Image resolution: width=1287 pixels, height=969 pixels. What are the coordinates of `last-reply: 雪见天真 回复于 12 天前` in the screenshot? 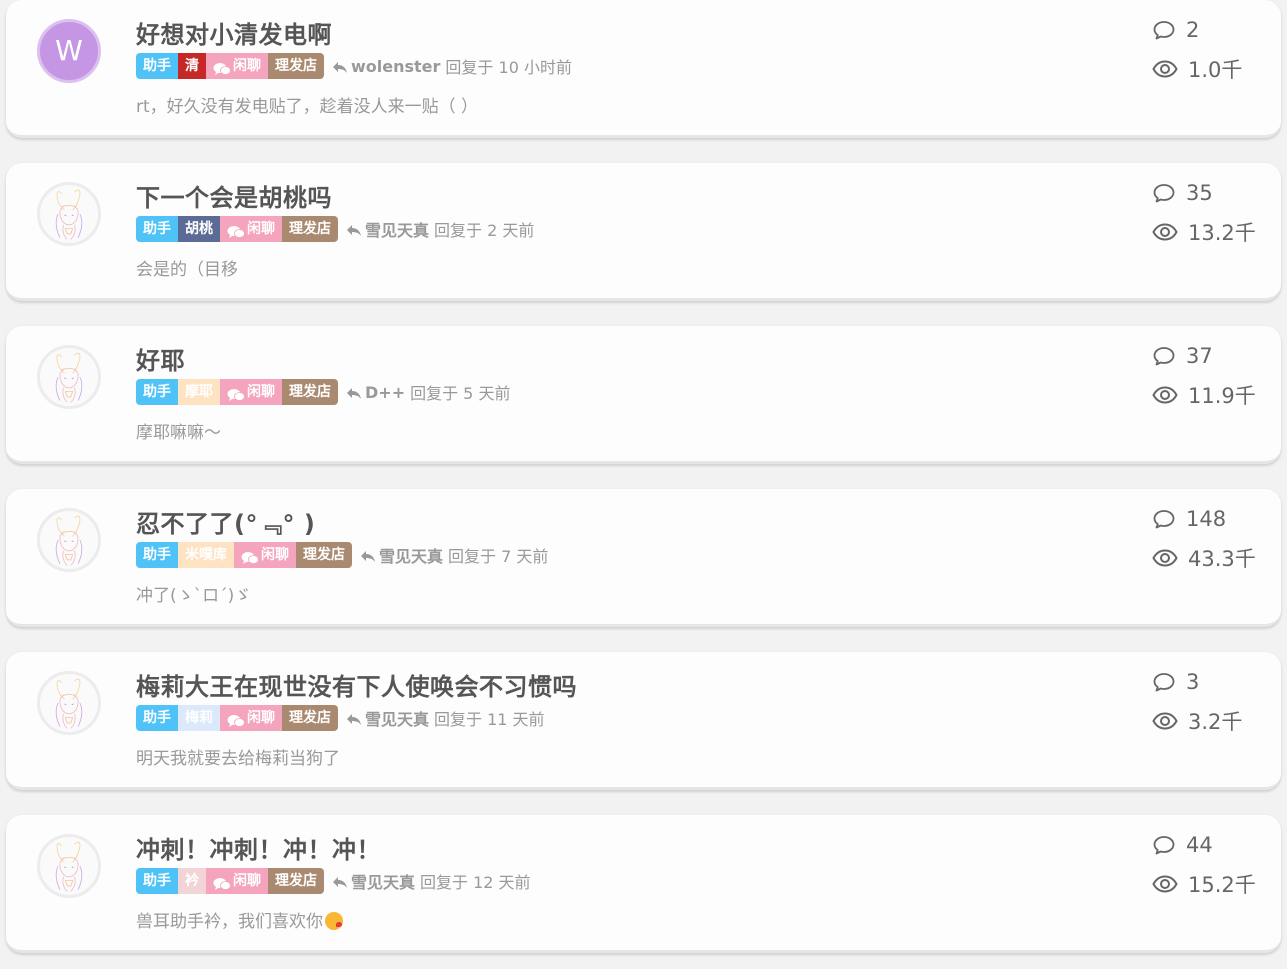 It's located at (431, 881).